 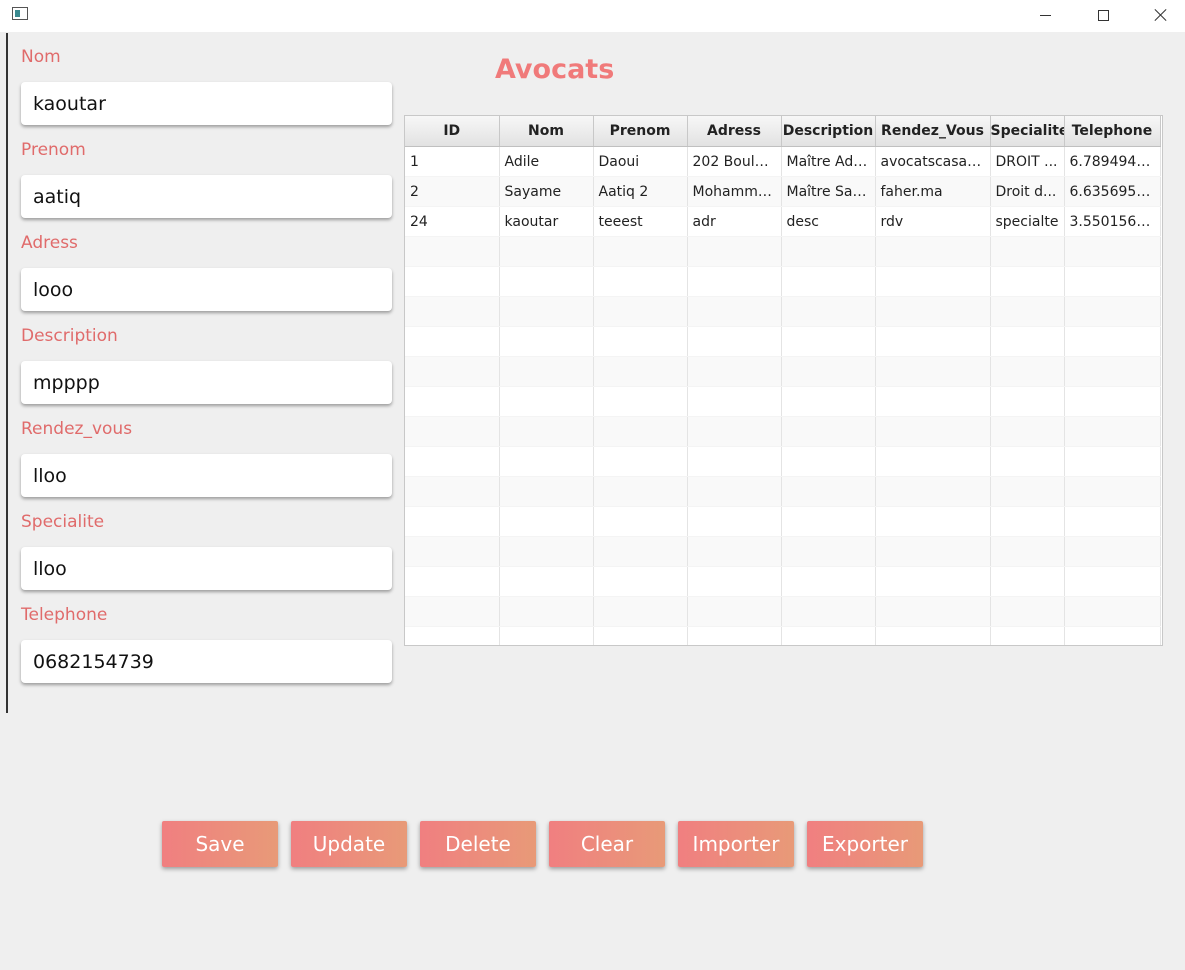 What do you see at coordinates (63, 522) in the screenshot?
I see `specialite-label: Specialite` at bounding box center [63, 522].